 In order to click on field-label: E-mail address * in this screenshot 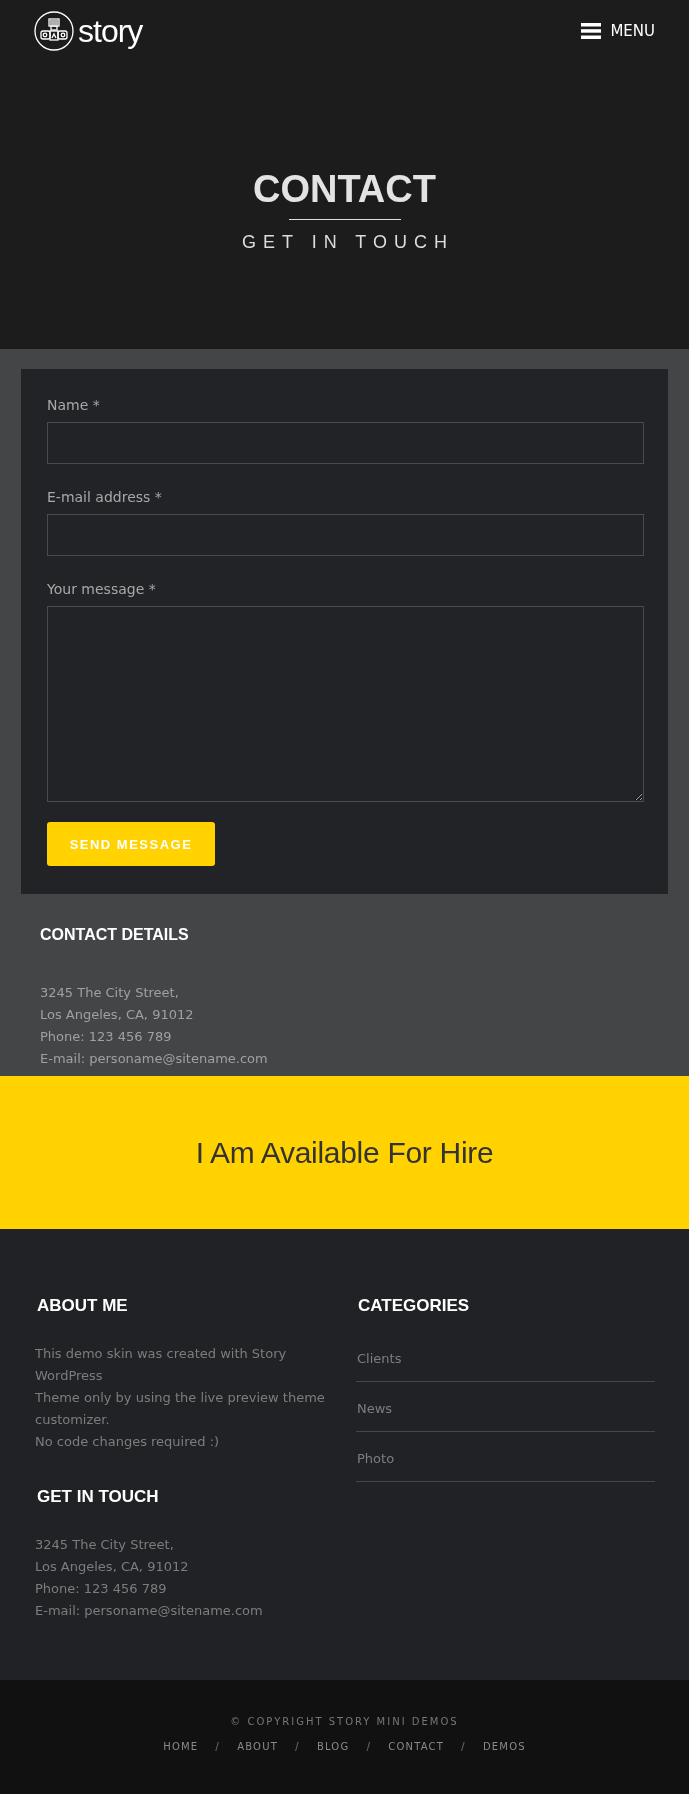, I will do `click(104, 497)`.